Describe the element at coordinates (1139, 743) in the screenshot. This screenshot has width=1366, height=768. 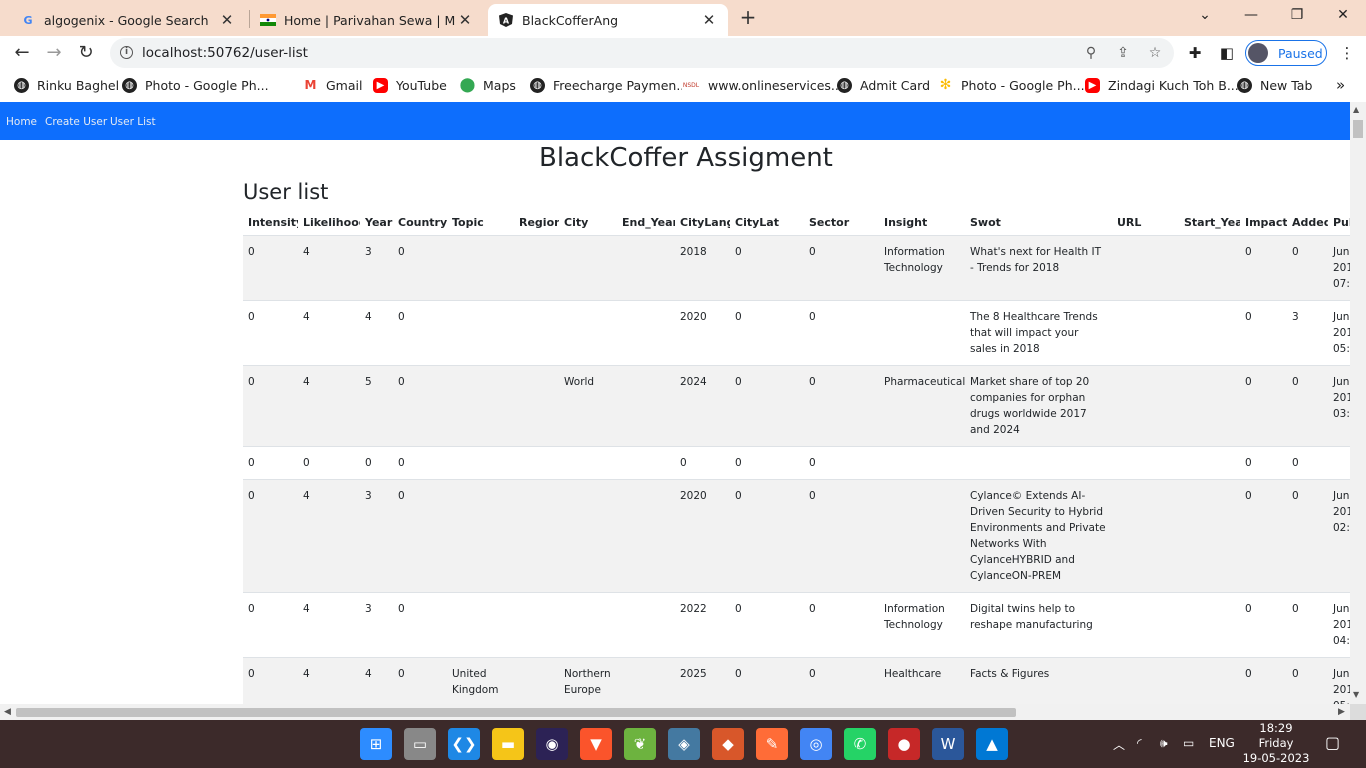
I see `wifi-icon: ◜` at that location.